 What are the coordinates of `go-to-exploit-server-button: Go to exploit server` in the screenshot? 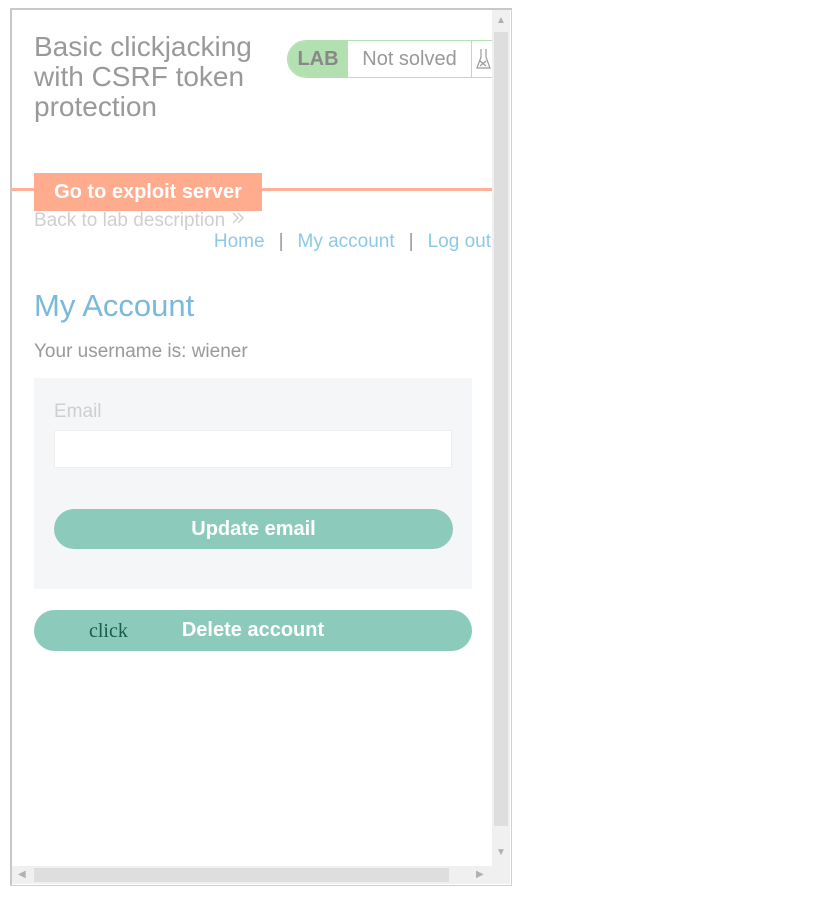 It's located at (148, 192).